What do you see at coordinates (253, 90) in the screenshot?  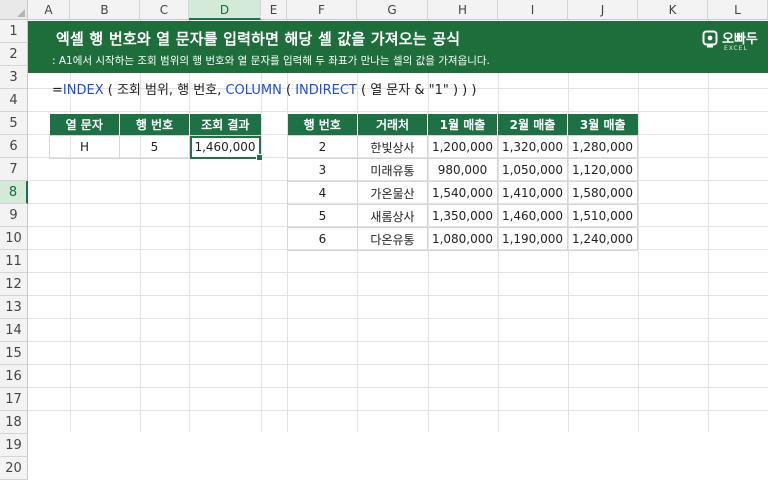 I see `formula-column: COLUMN` at bounding box center [253, 90].